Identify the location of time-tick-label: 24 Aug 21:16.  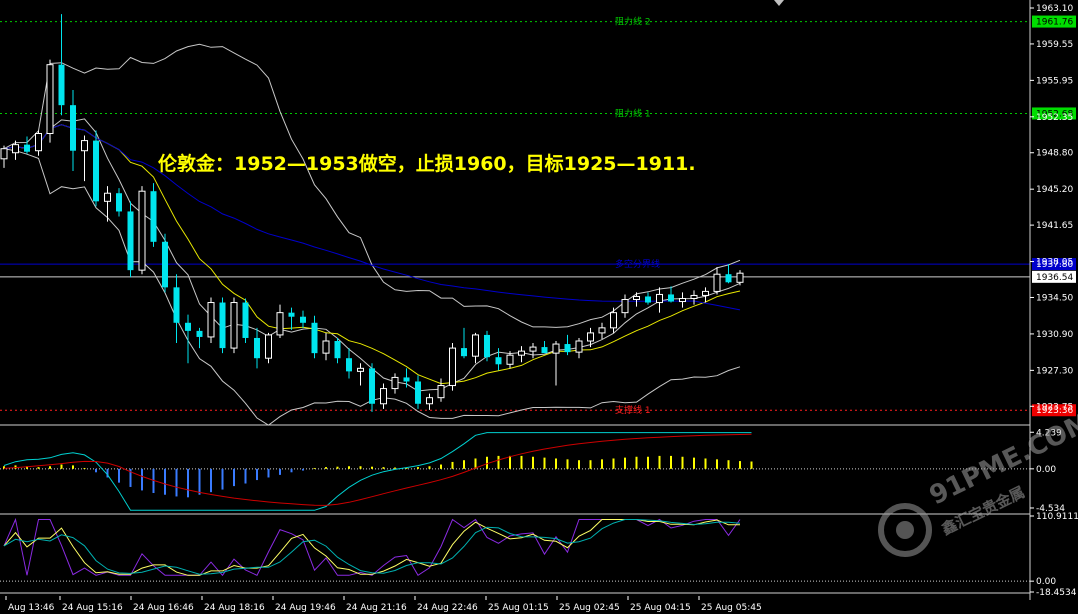
(376, 608).